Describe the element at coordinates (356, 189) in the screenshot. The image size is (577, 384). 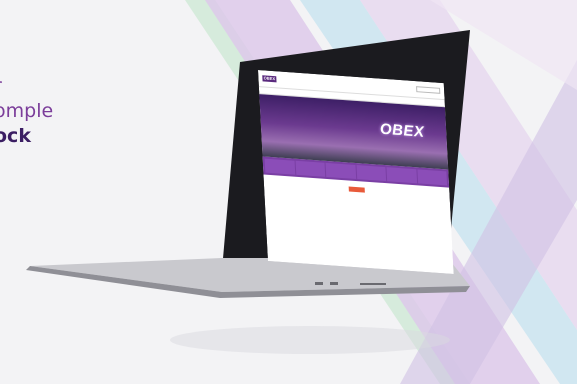
I see `site-cta-button` at that location.